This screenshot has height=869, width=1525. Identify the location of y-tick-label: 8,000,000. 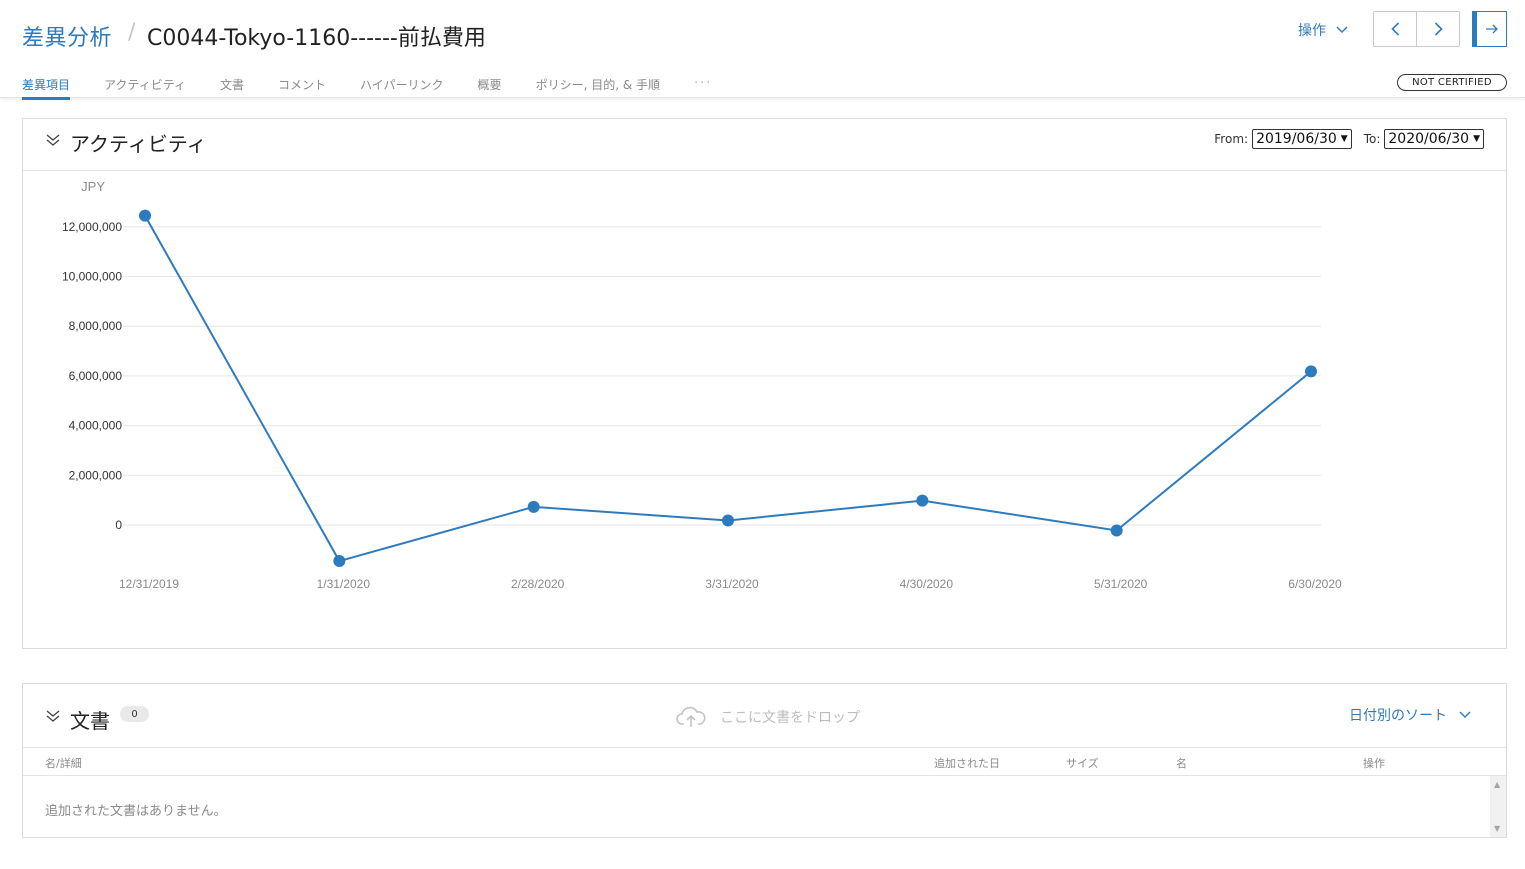
(96, 326).